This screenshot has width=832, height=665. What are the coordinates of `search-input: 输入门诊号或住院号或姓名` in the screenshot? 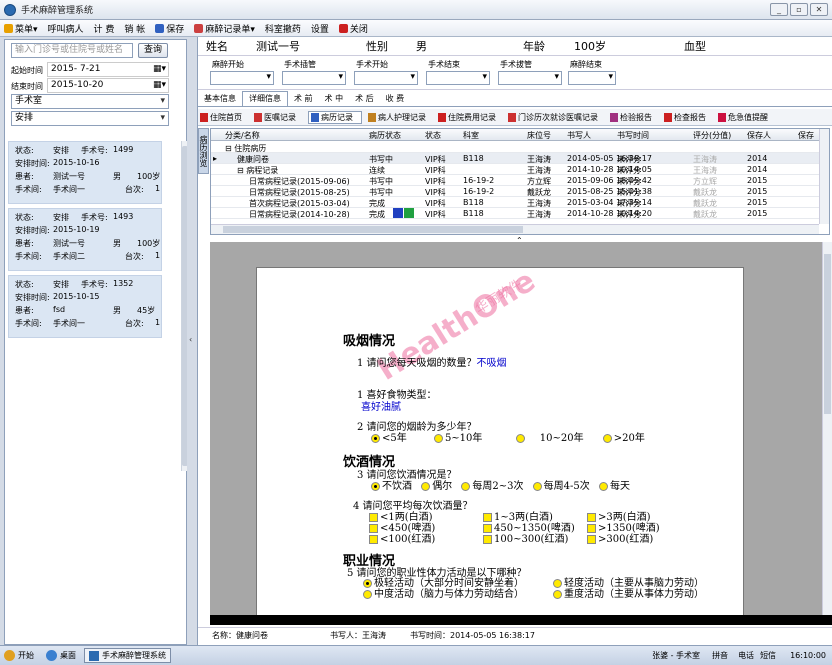 It's located at (72, 50).